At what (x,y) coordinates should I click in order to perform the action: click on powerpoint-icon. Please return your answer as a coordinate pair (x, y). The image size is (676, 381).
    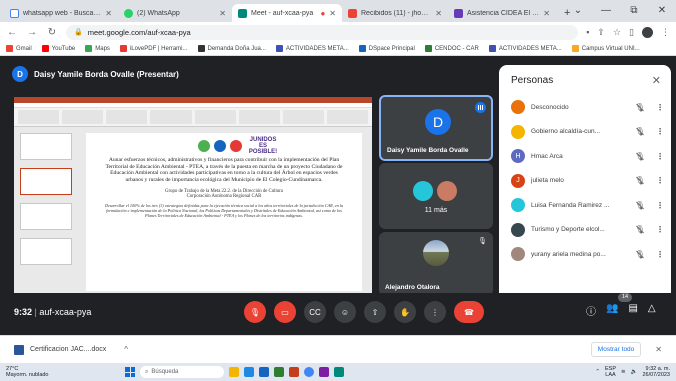
    Looking at the image, I should click on (294, 372).